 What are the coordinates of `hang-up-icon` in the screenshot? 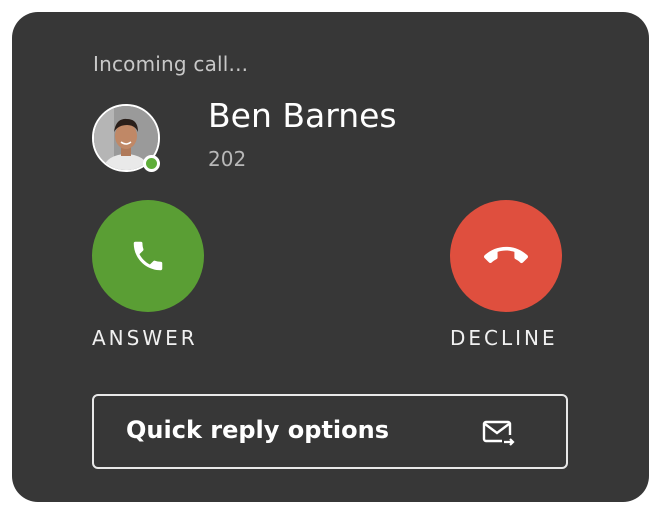 It's located at (506, 255).